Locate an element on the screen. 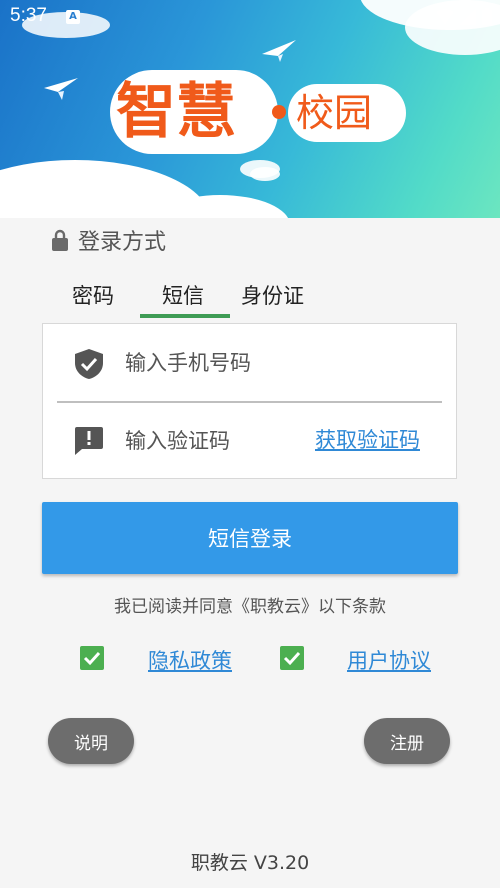  user-agreement-link: 用户协议 is located at coordinates (389, 660).